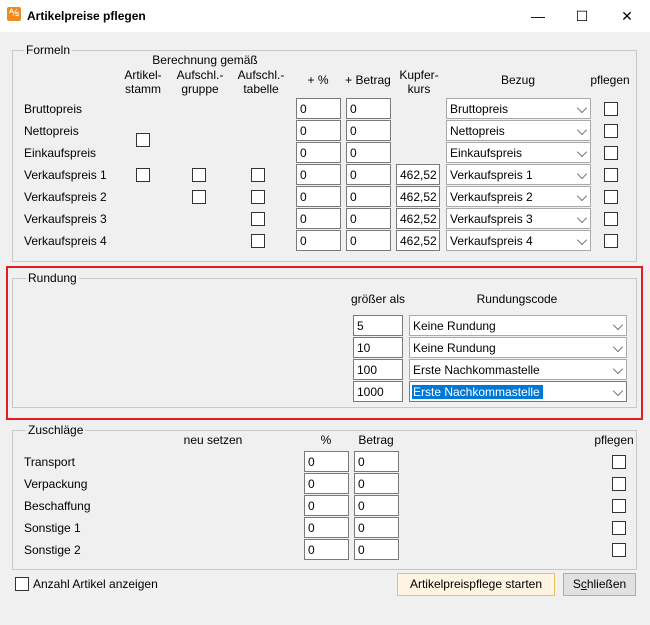 The width and height of the screenshot is (650, 625). Describe the element at coordinates (22, 584) in the screenshot. I see `anzahl-artikel-checkbox` at that location.